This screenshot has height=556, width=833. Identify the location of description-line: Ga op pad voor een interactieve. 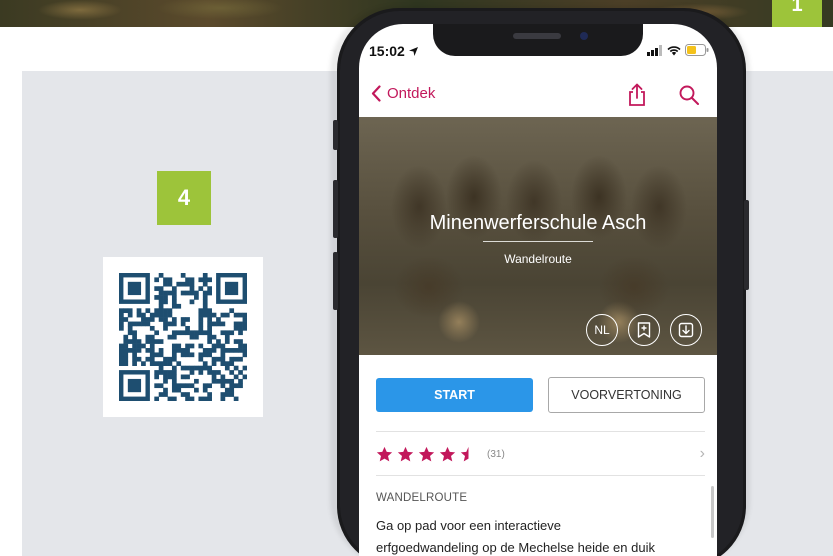
(469, 525).